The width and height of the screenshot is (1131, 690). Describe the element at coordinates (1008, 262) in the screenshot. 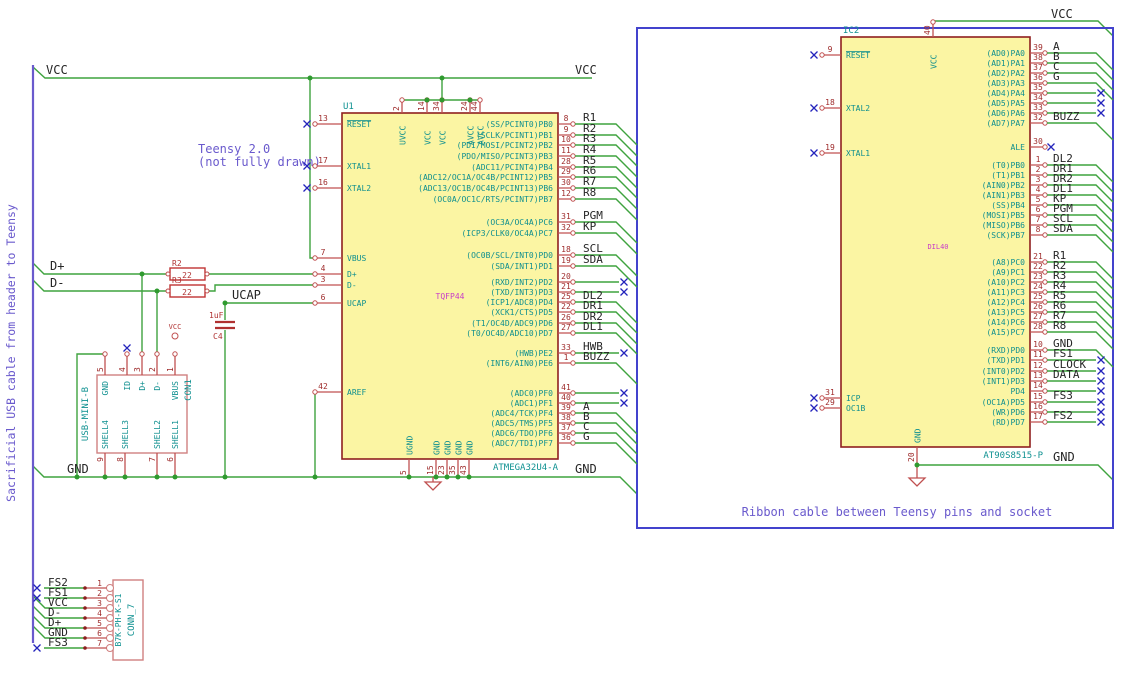

I see `pin-name: (A8)PC0` at that location.